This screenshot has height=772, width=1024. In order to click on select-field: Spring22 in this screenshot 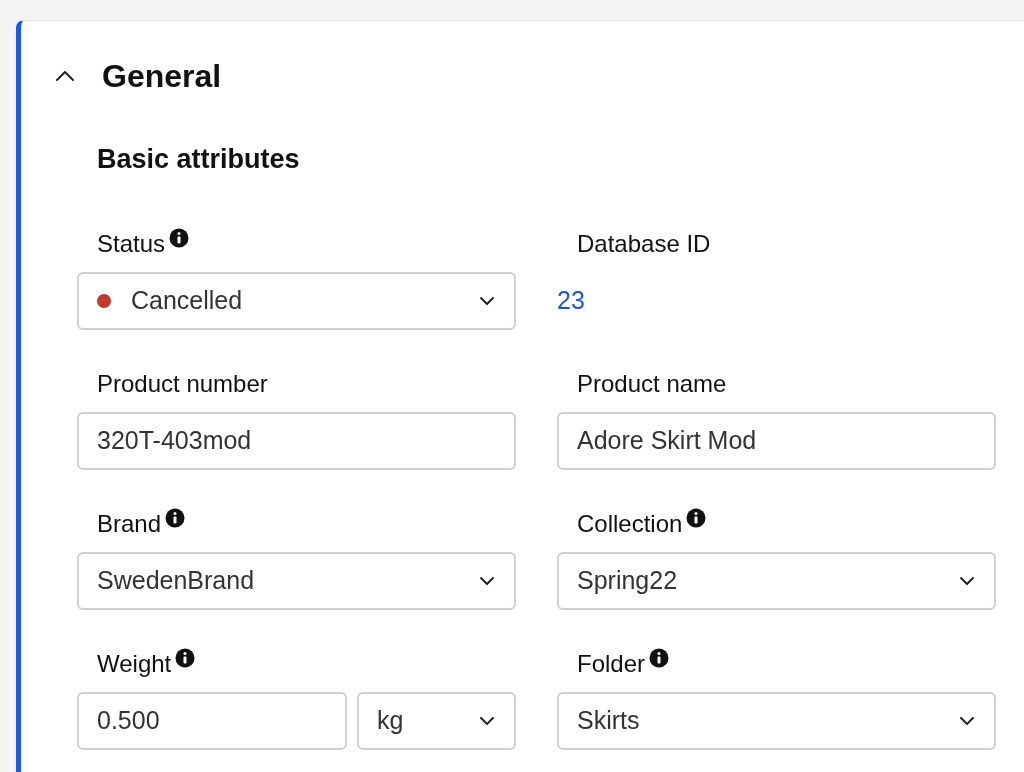, I will do `click(776, 580)`.